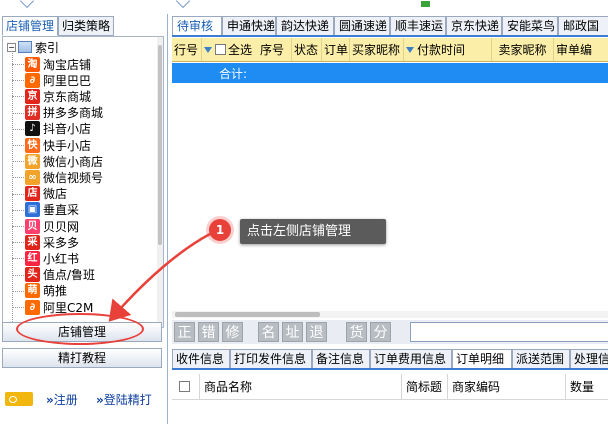 The height and width of the screenshot is (424, 608). Describe the element at coordinates (197, 26) in the screenshot. I see `tab-carrier: 待审核` at that location.